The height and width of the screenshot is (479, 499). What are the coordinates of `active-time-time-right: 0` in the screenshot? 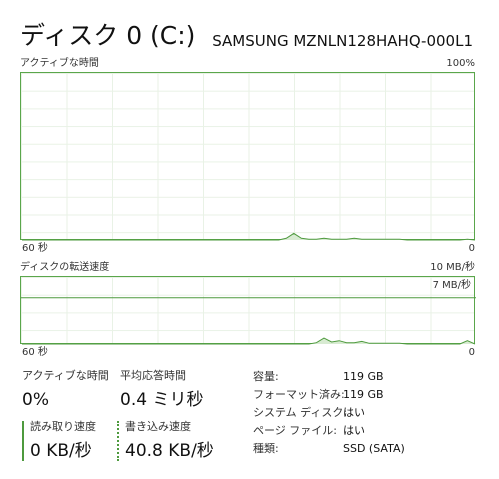 It's located at (471, 248).